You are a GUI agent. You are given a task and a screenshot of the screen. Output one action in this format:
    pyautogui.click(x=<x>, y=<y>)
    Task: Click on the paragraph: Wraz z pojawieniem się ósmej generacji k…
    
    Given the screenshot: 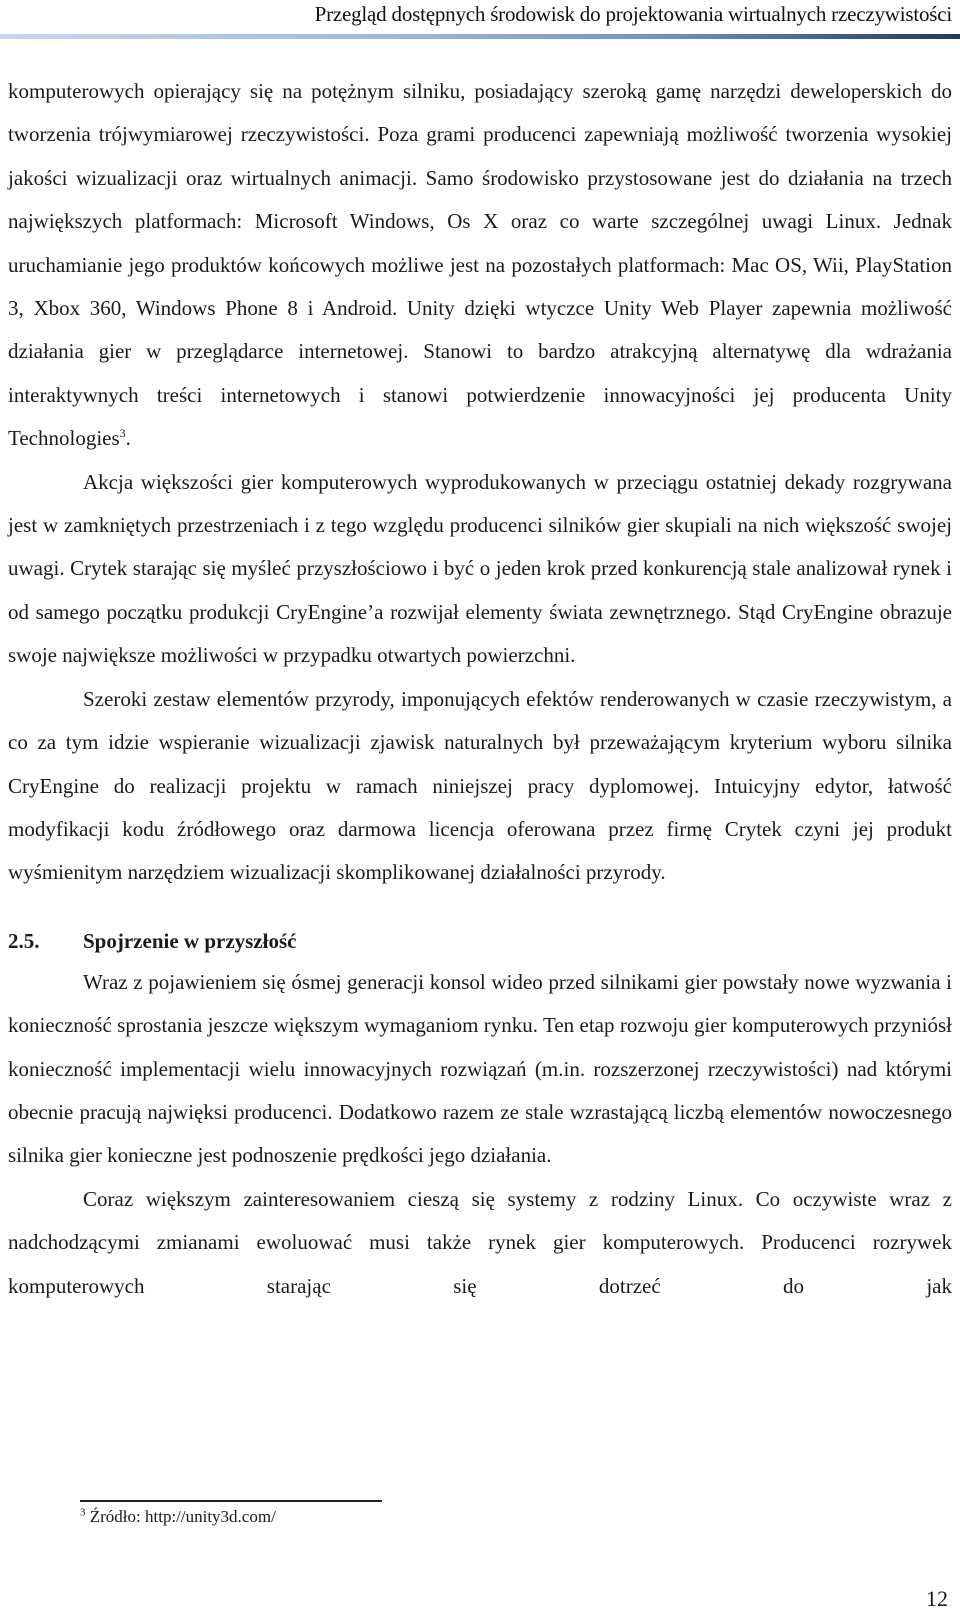 What is the action you would take?
    pyautogui.click(x=480, y=1068)
    